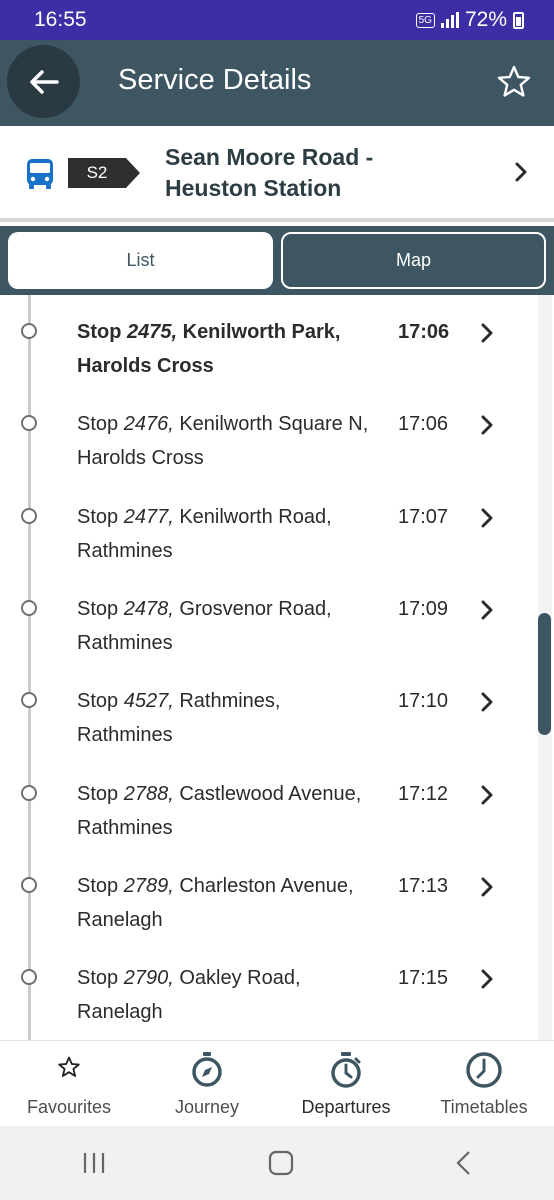 This screenshot has height=1200, width=554. I want to click on stop-time: 17:15, so click(423, 978).